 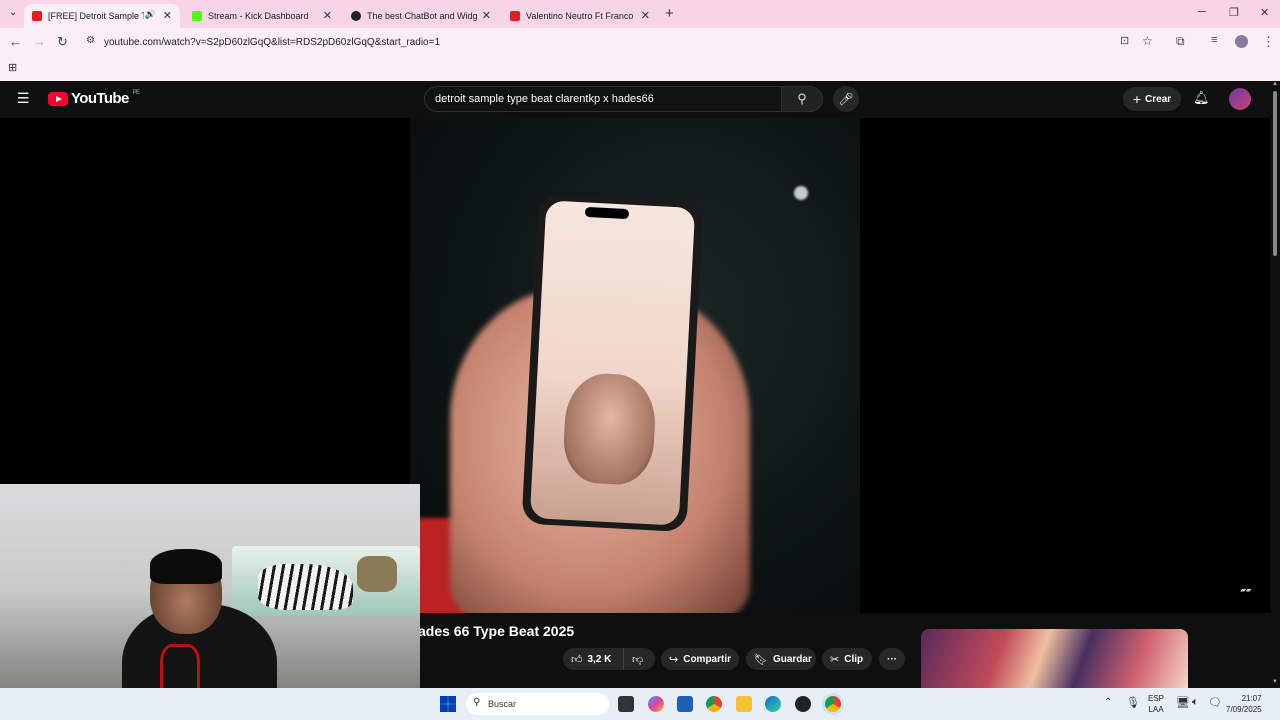 What do you see at coordinates (609, 429) in the screenshot?
I see `video-frame-face` at bounding box center [609, 429].